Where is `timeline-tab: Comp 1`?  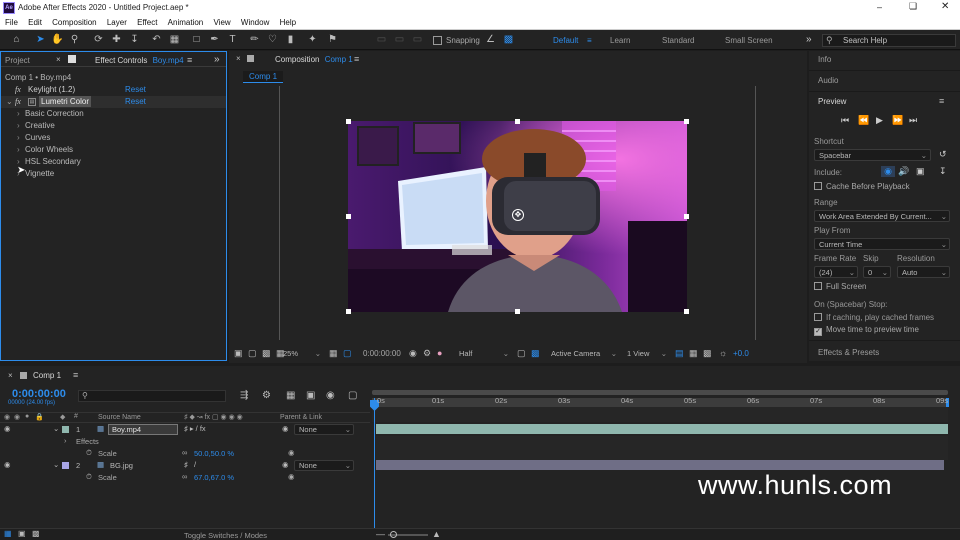 timeline-tab: Comp 1 is located at coordinates (47, 375).